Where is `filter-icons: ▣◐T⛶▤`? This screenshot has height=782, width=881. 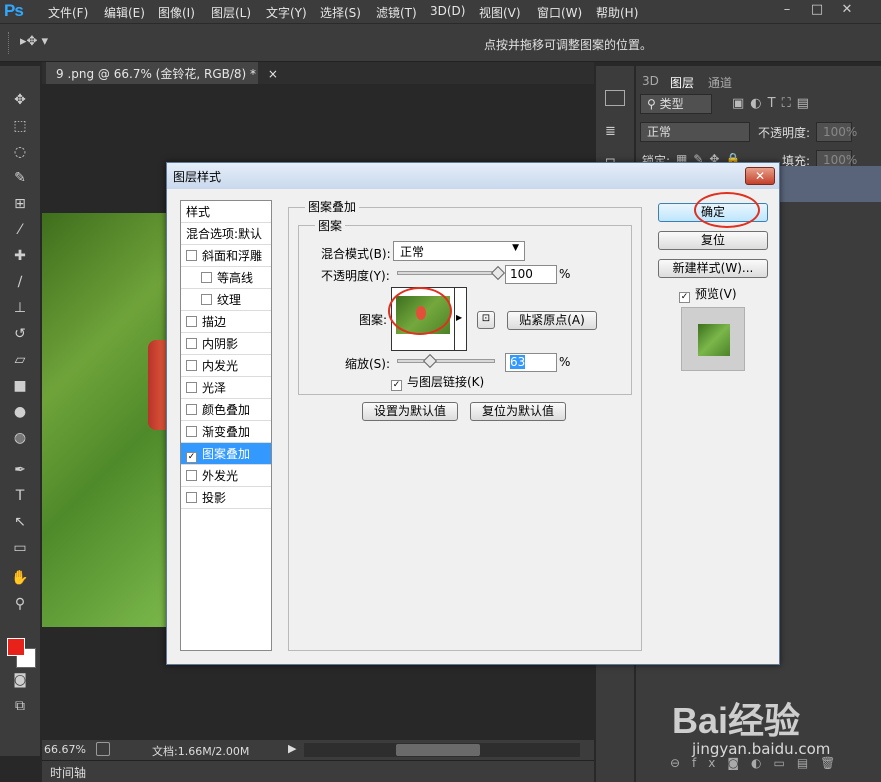
filter-icons: ▣◐T⛶▤ is located at coordinates (773, 103).